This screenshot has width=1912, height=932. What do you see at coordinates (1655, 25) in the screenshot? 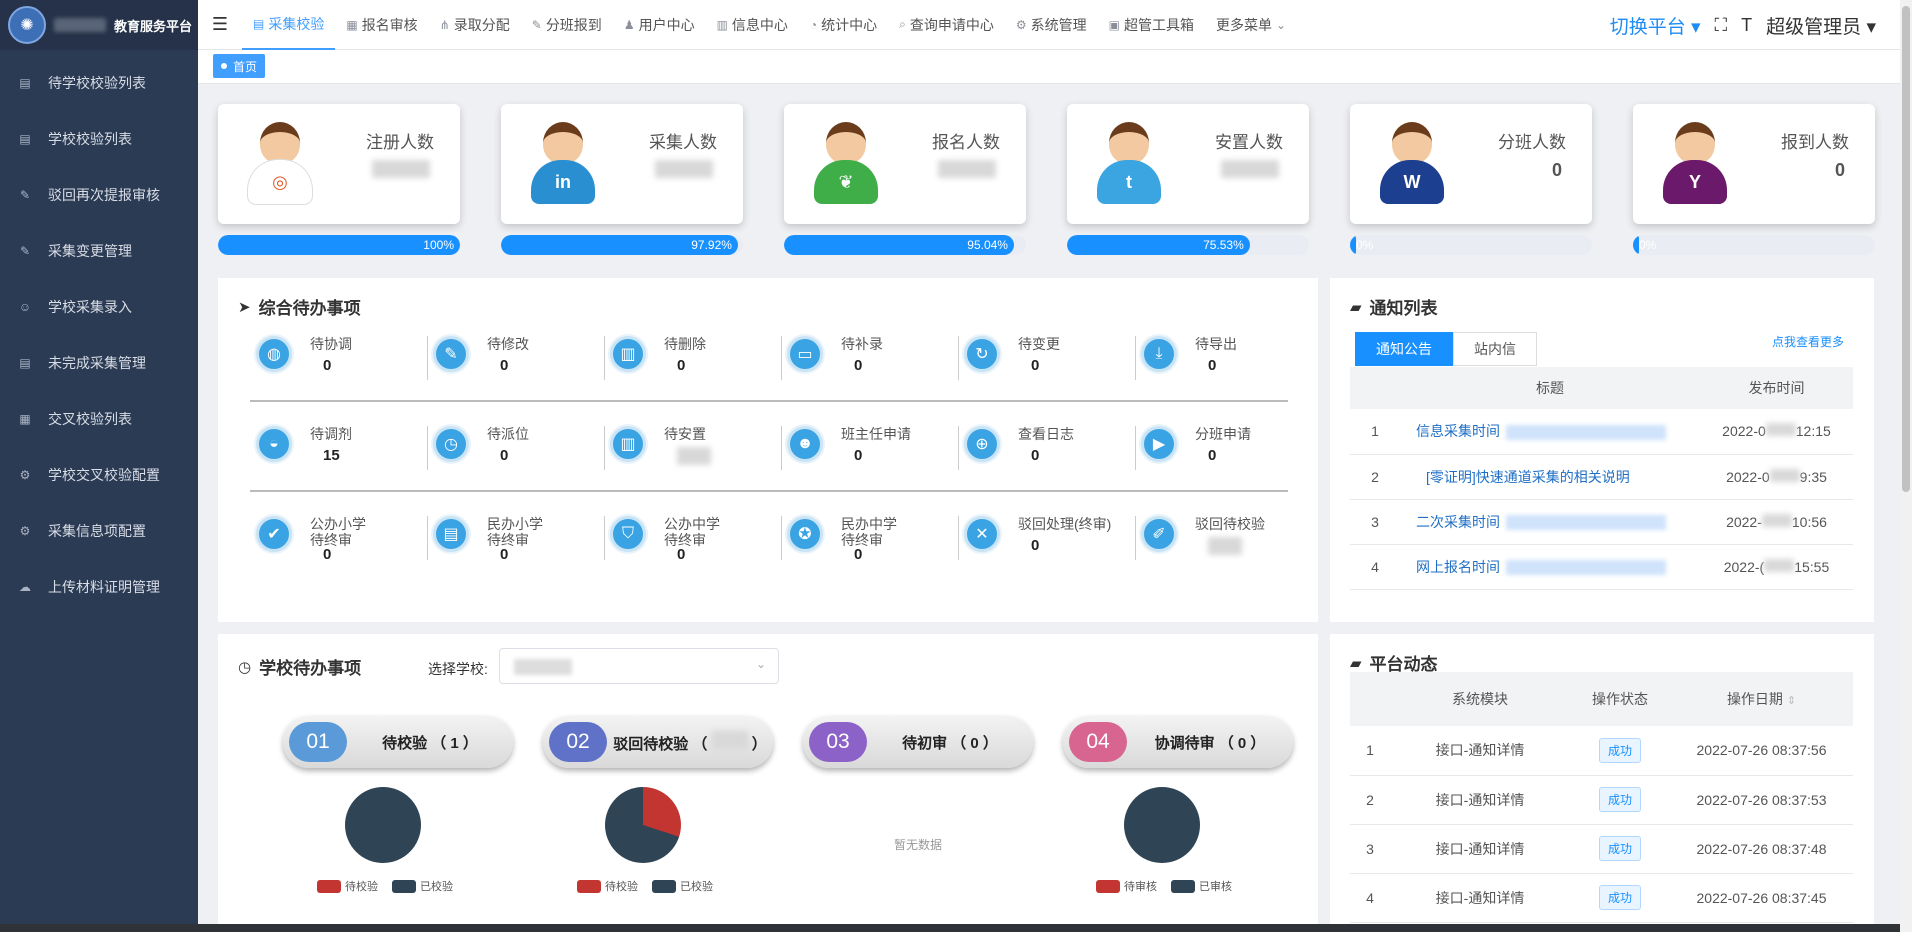
I see `switch-platform-button: 切换平台 ▾` at bounding box center [1655, 25].